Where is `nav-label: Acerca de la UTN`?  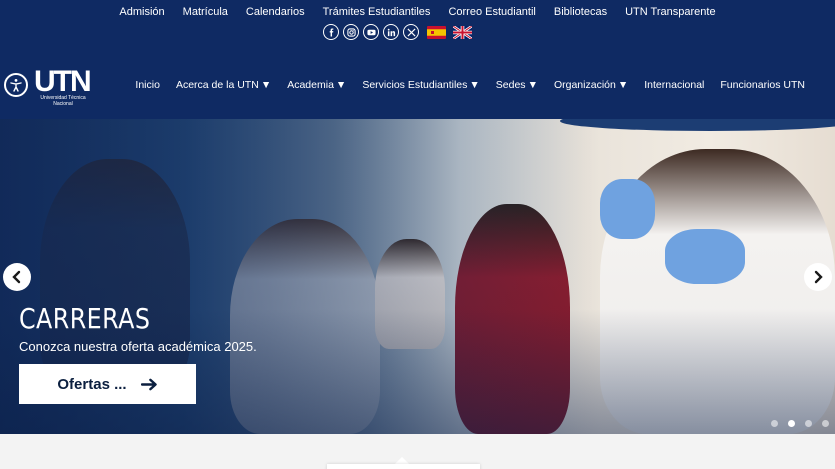
nav-label: Acerca de la UTN is located at coordinates (217, 85).